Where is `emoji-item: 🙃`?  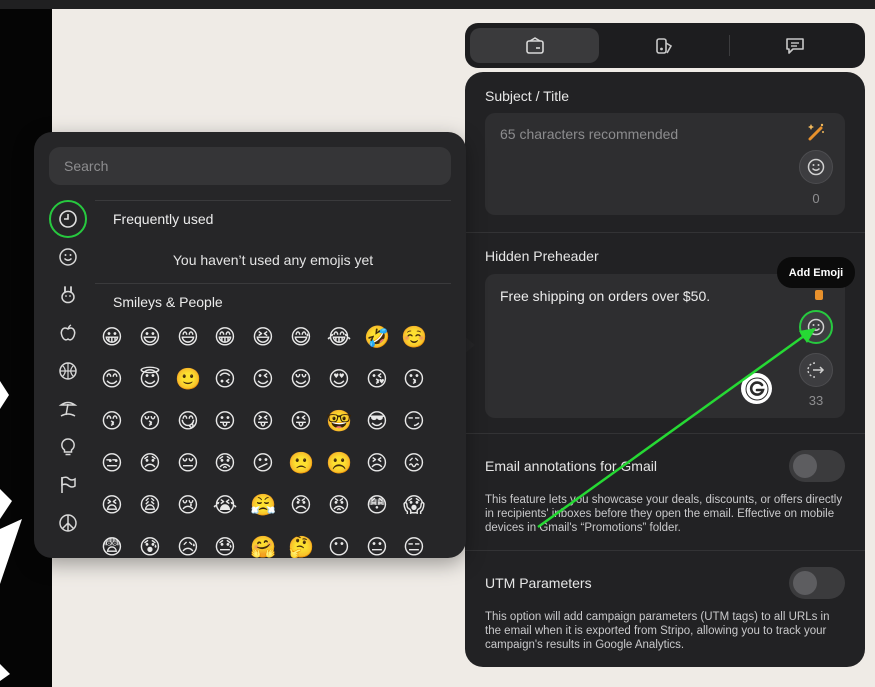
emoji-item: 🙃 is located at coordinates (225, 380).